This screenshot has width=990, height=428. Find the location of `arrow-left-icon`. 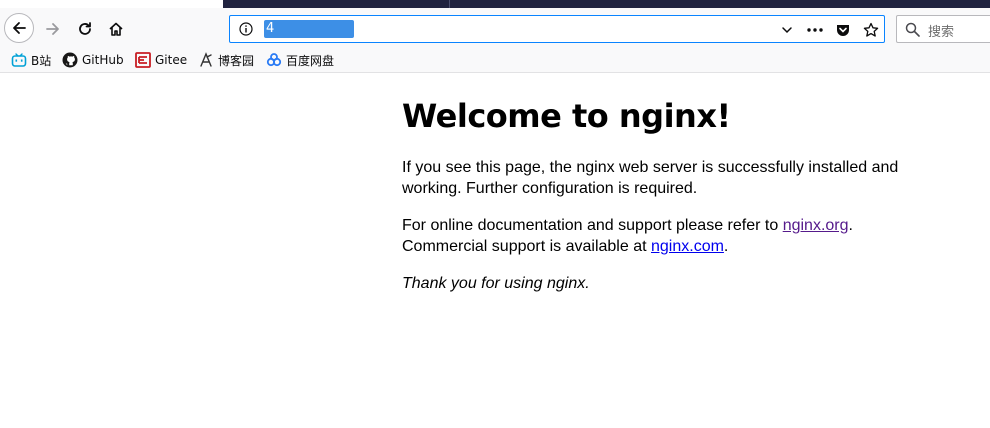

arrow-left-icon is located at coordinates (19, 28).